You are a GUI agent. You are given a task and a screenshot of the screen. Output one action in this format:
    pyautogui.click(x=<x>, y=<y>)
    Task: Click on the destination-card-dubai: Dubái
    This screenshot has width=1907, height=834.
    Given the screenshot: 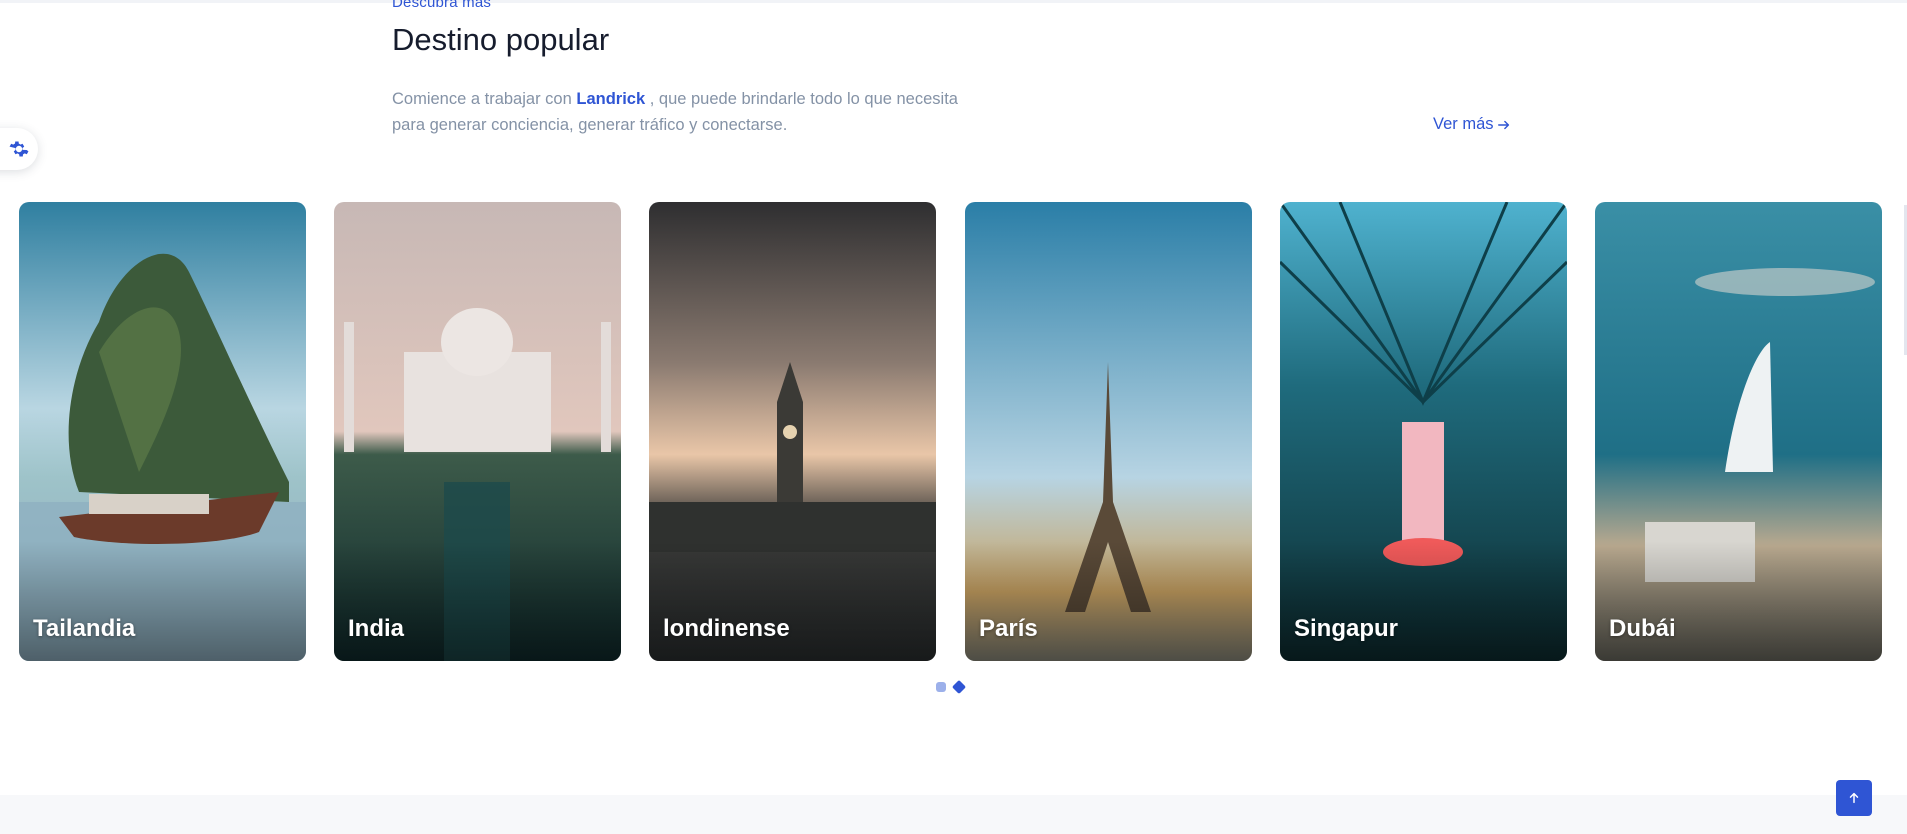 What is the action you would take?
    pyautogui.click(x=1738, y=431)
    